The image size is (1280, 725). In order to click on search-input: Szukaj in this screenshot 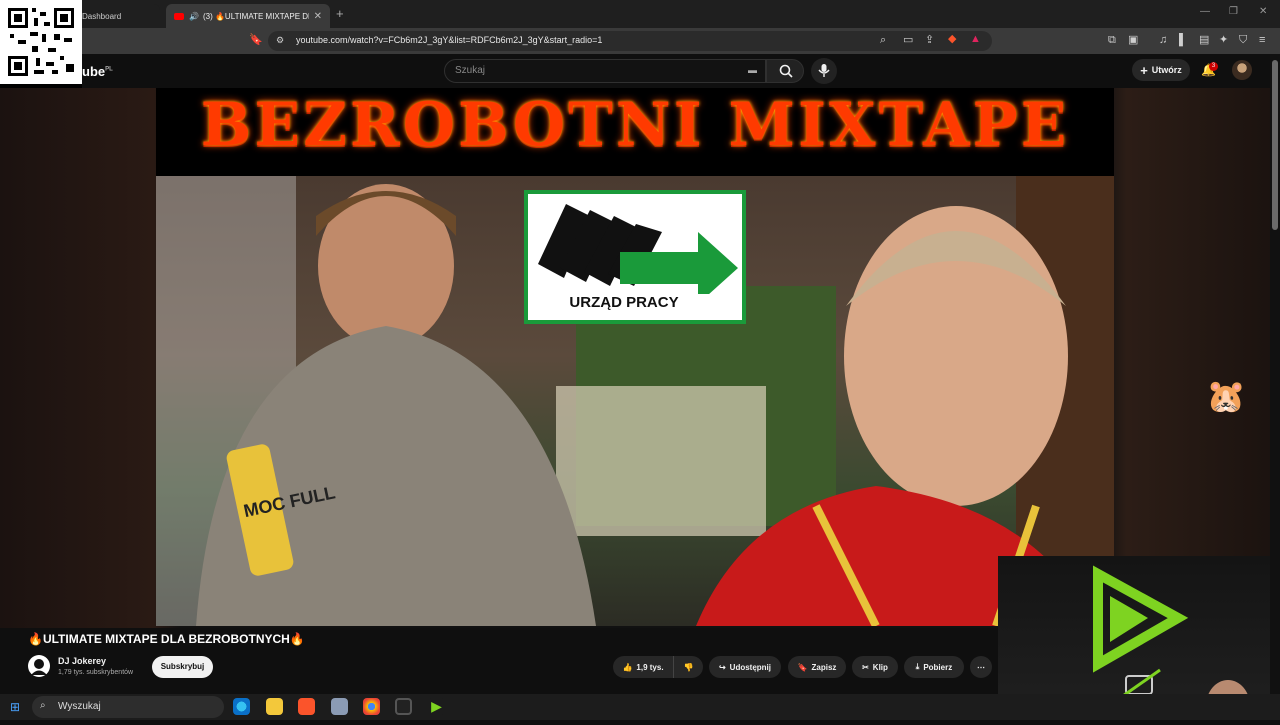, I will do `click(470, 70)`.